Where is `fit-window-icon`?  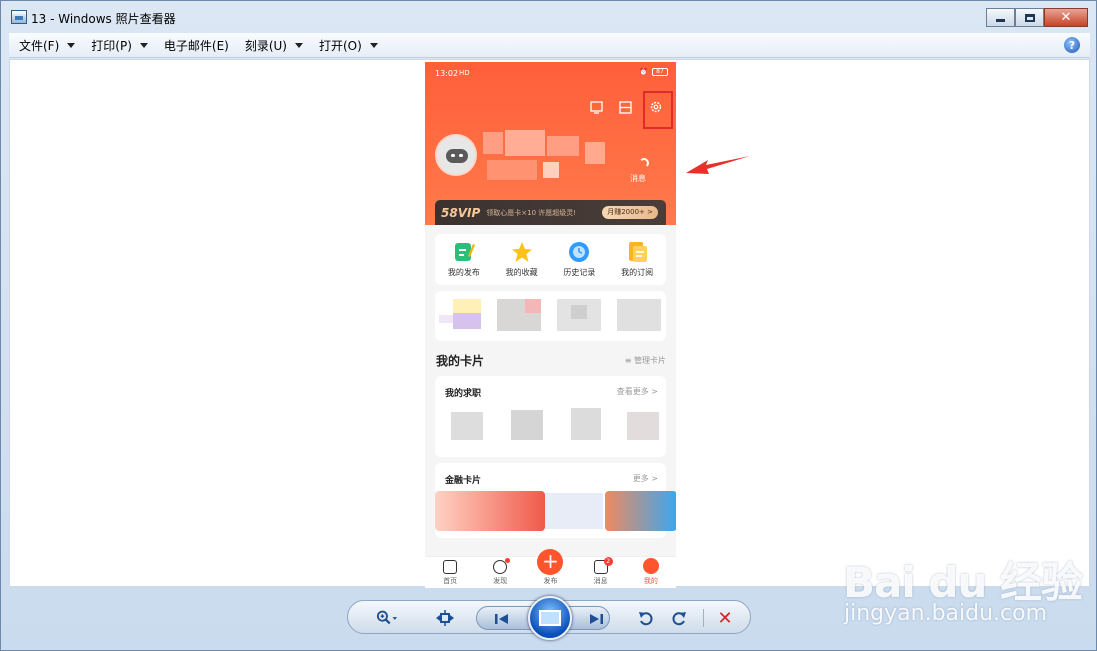 fit-window-icon is located at coordinates (445, 618).